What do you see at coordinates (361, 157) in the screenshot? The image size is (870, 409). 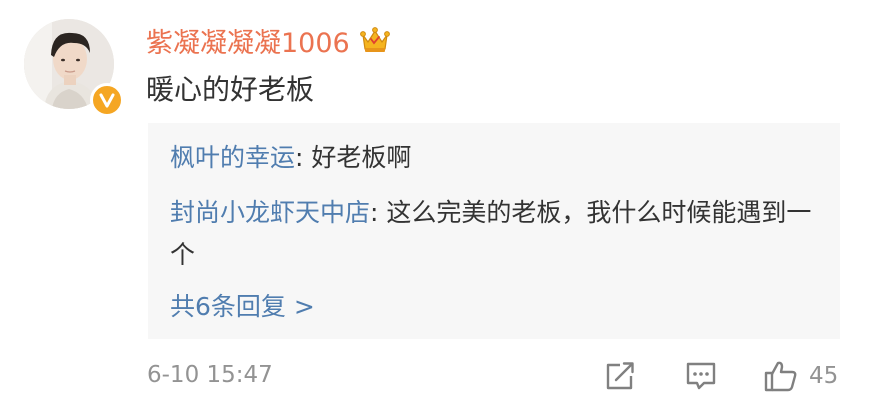 I see `reply-text: 好老板啊` at bounding box center [361, 157].